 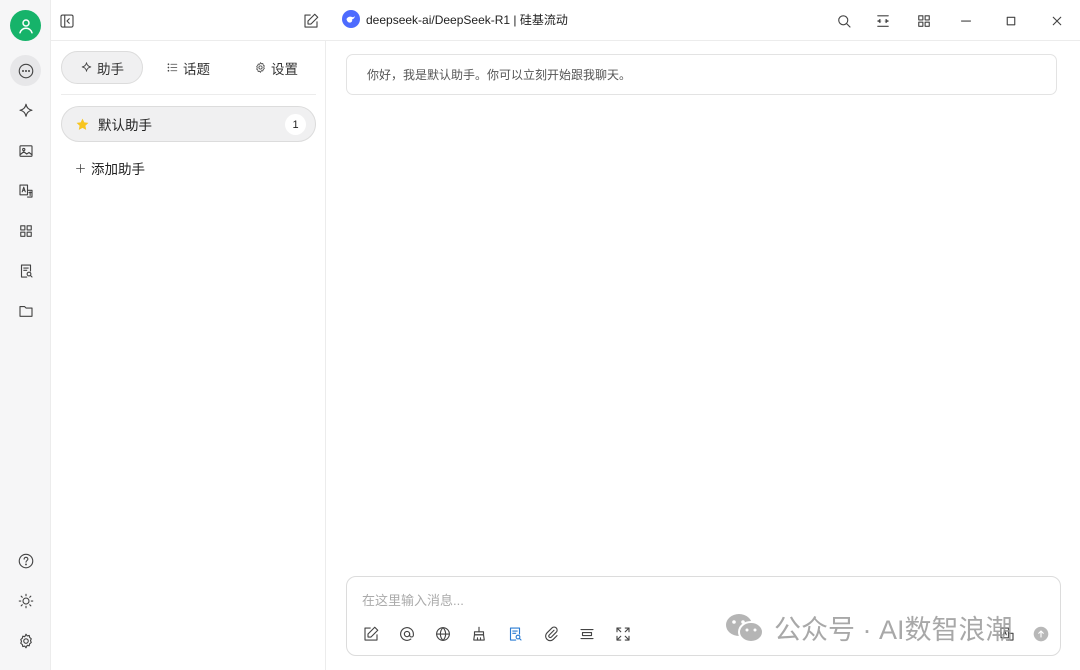 I want to click on tab-settings: 设置, so click(x=276, y=67).